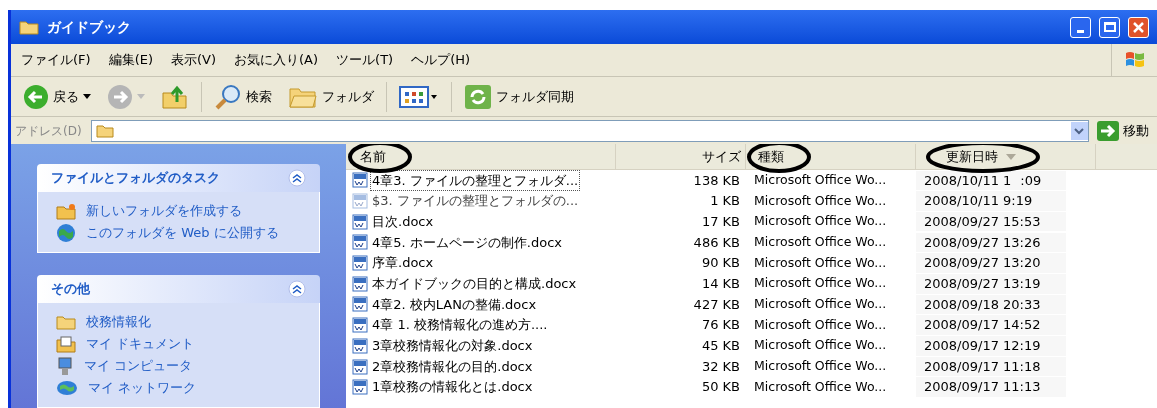  What do you see at coordinates (452, 366) in the screenshot?
I see `file-name: 2章校務情報化の目的.docx` at bounding box center [452, 366].